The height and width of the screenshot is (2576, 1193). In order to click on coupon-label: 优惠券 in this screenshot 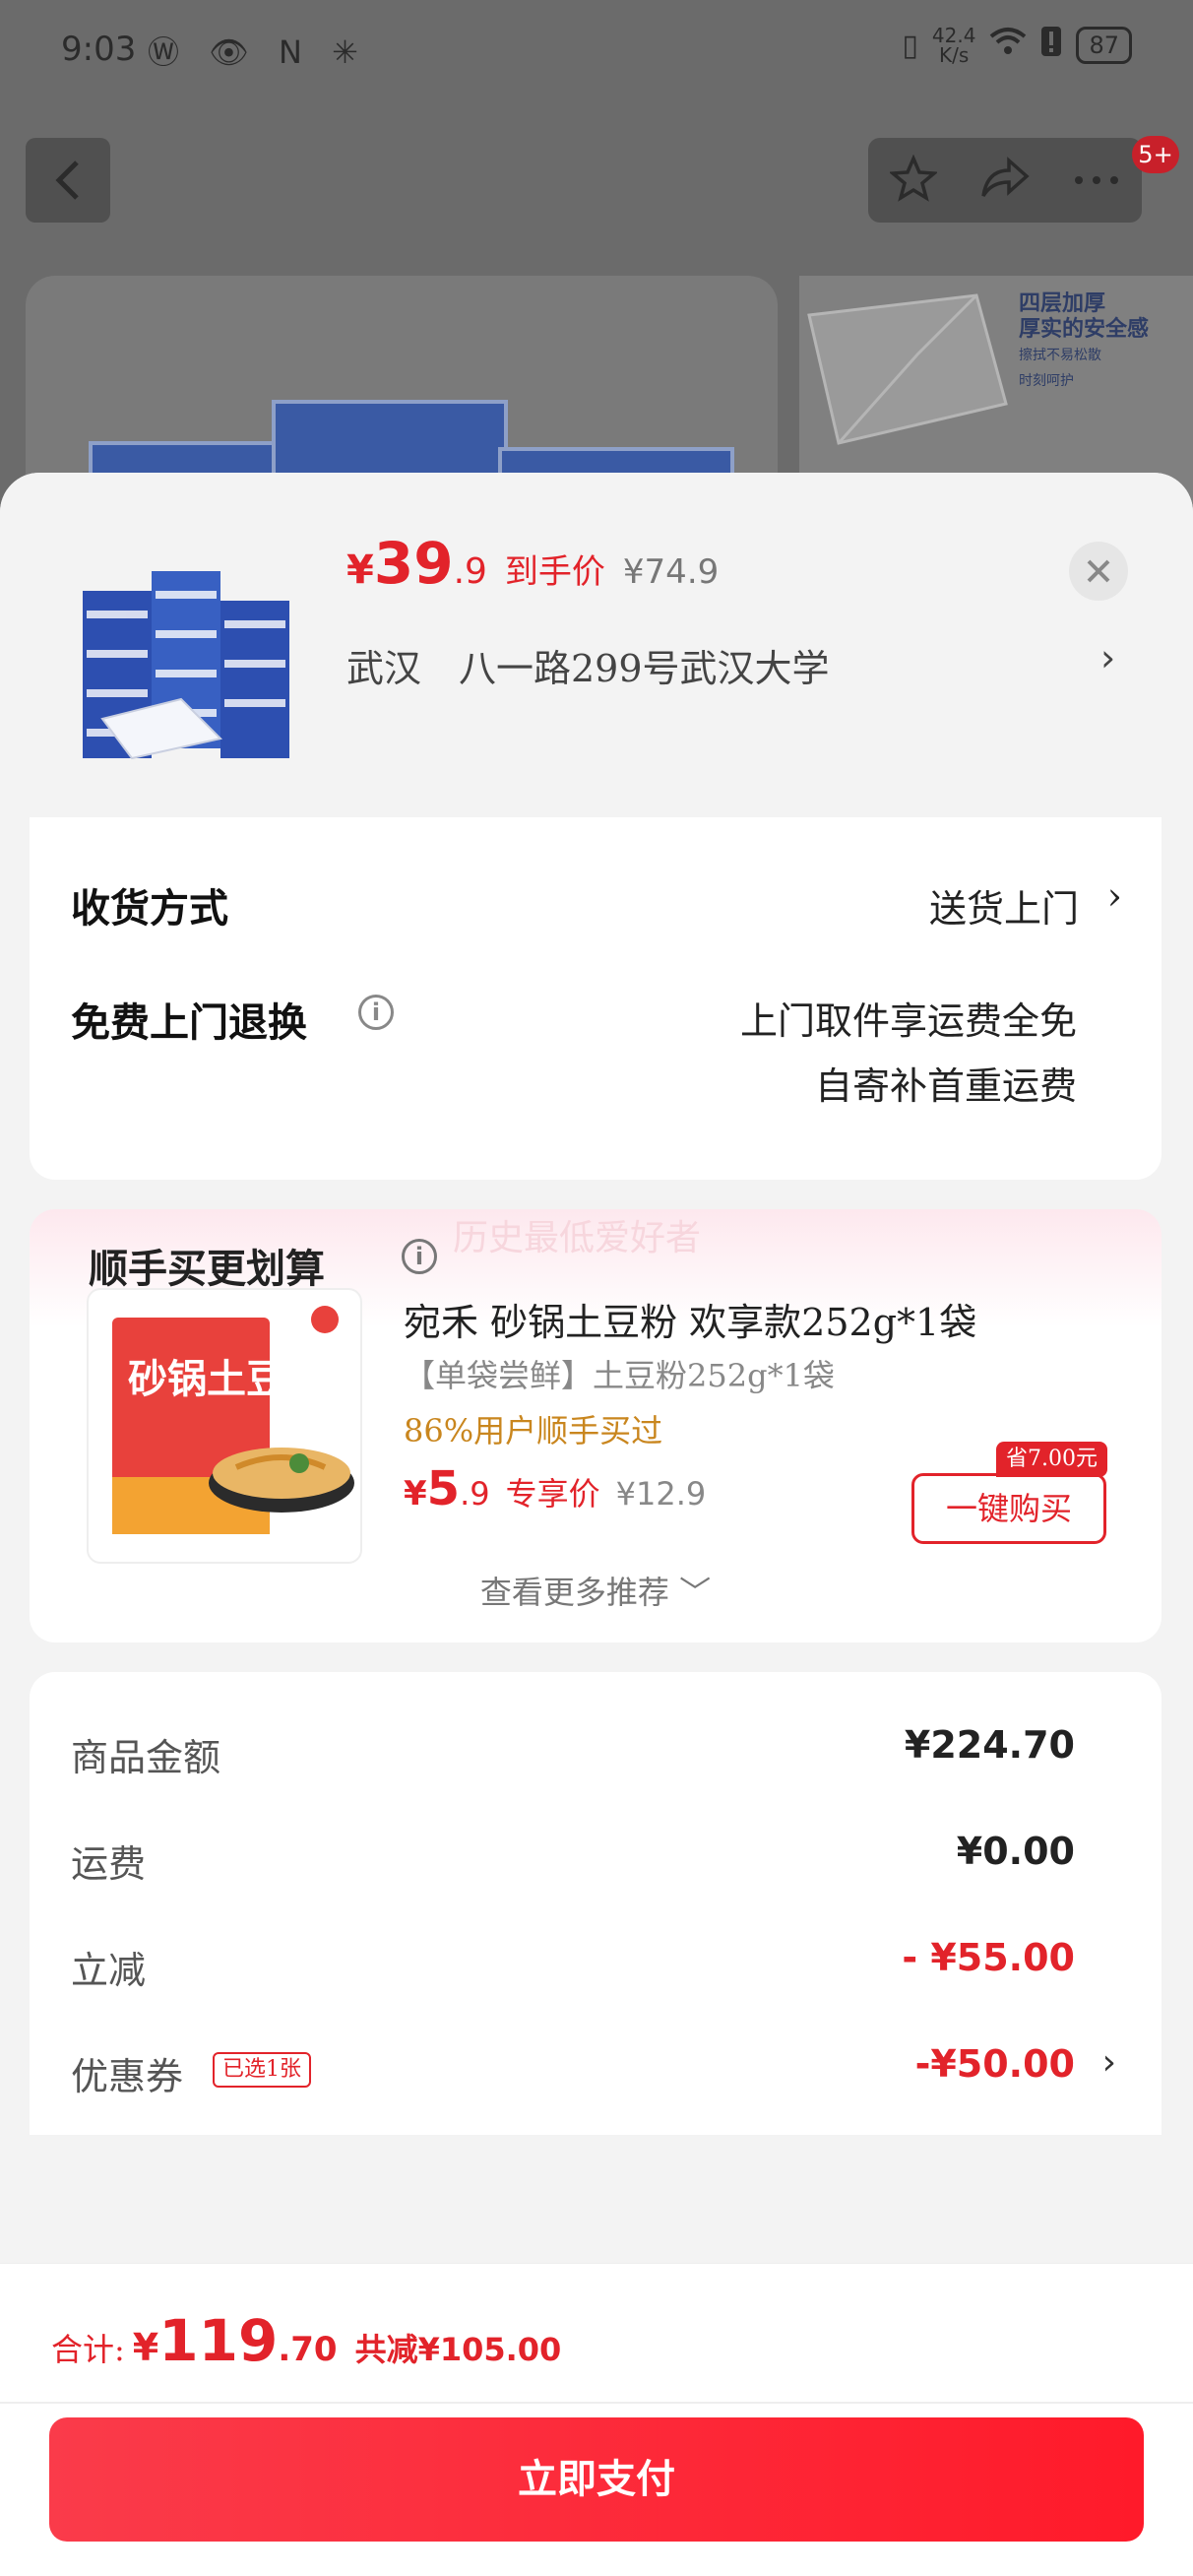, I will do `click(127, 2076)`.